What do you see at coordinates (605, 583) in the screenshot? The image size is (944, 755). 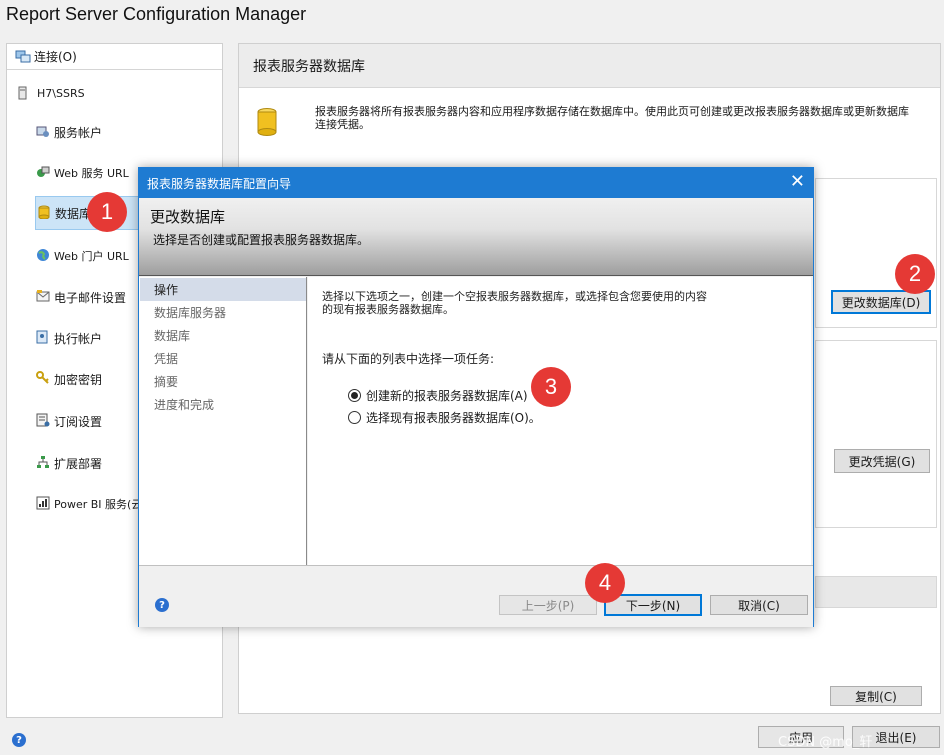 I see `step-marker-4: 4` at bounding box center [605, 583].